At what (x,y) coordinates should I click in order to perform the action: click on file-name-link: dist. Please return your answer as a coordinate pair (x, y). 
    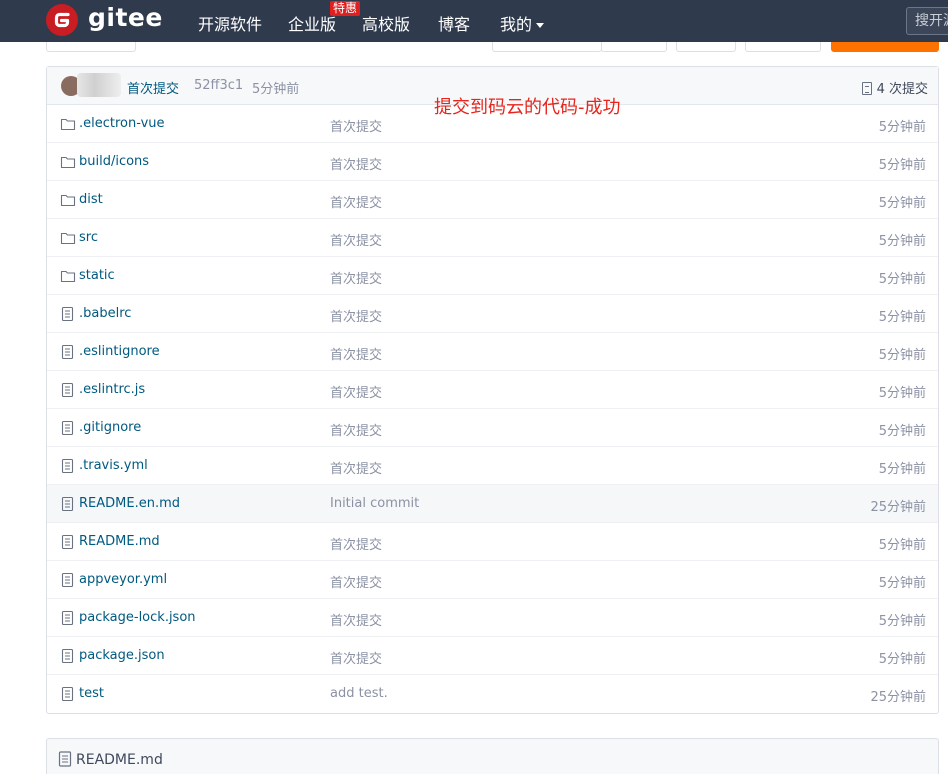
    Looking at the image, I should click on (91, 199).